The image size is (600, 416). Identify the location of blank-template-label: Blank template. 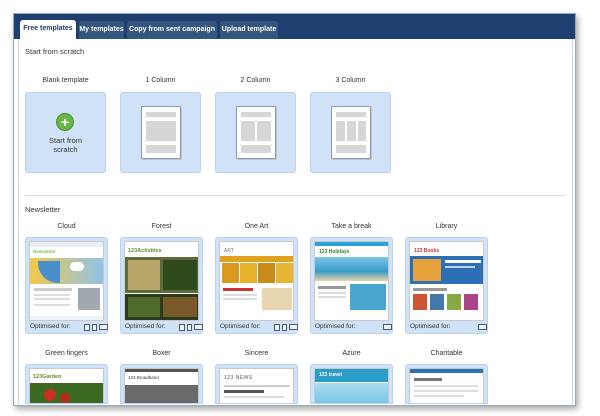
(65, 80).